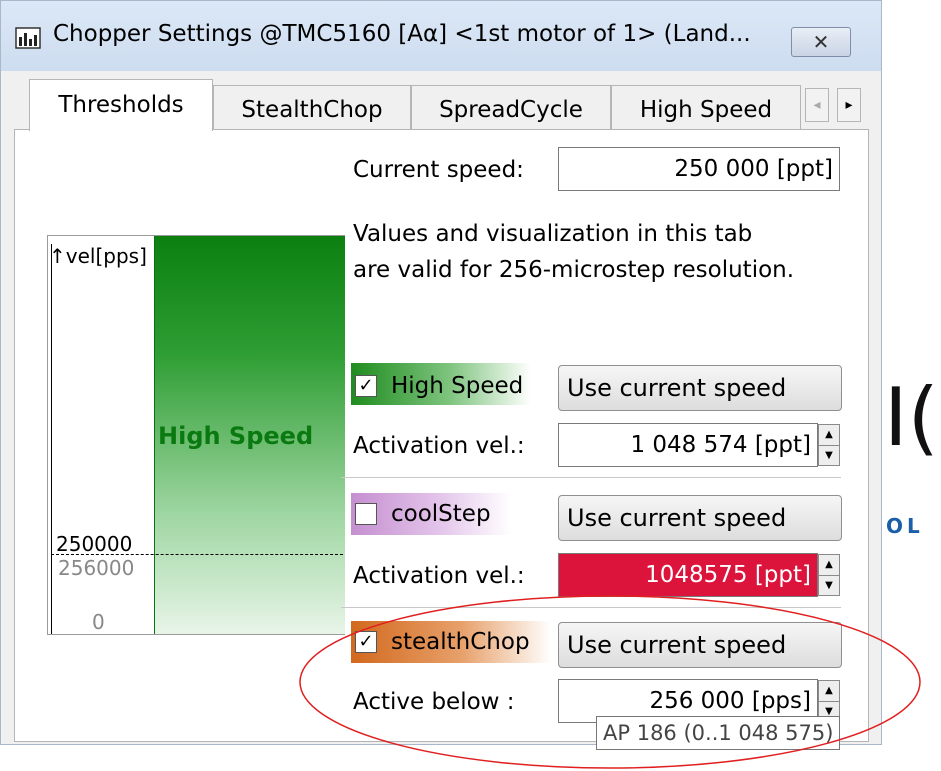  I want to click on tab-label: Thresholds, so click(121, 105).